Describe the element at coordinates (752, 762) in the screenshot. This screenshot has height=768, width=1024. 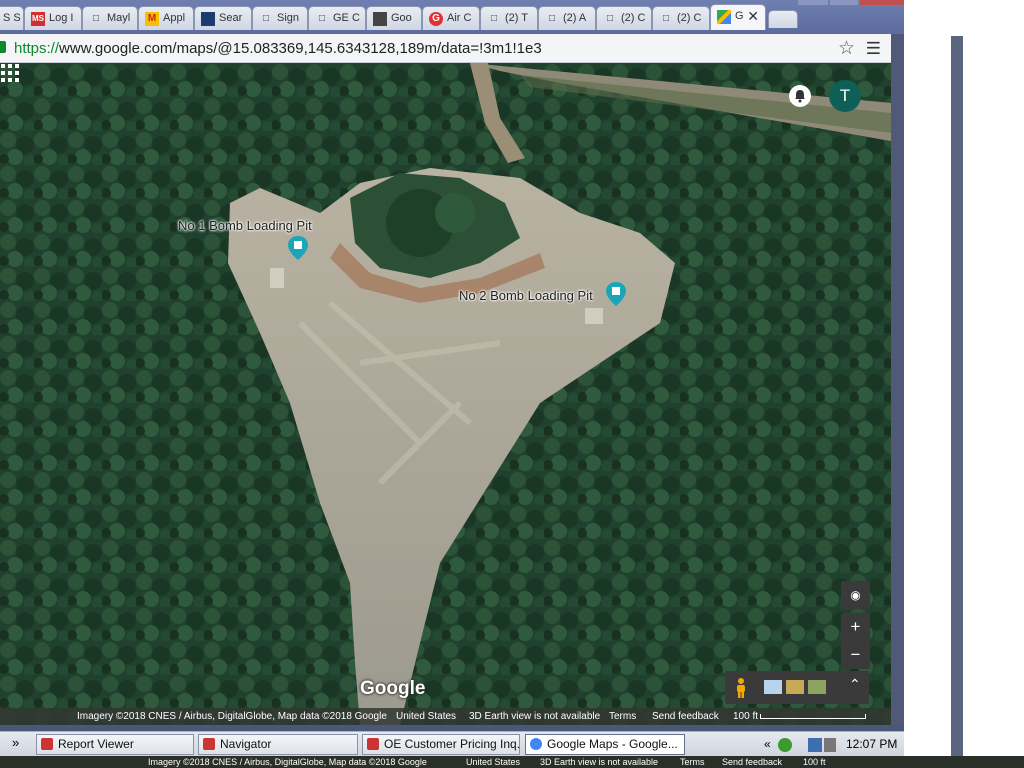
I see `bg-send-feedback-link: Send feedback` at that location.